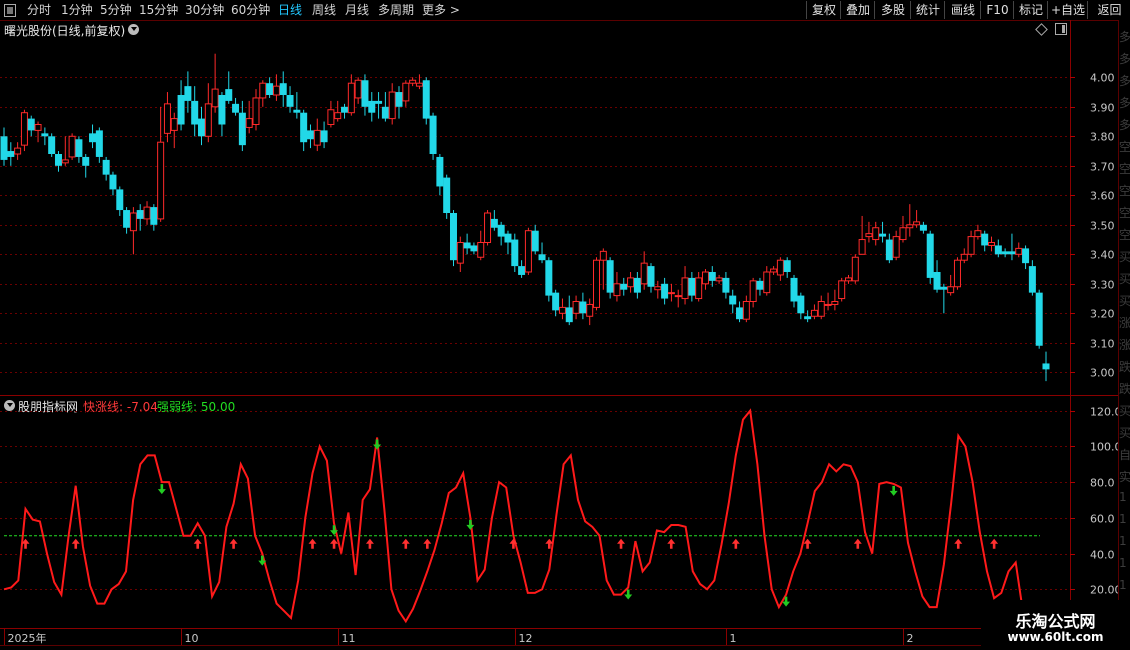 The width and height of the screenshot is (1130, 650). What do you see at coordinates (733, 638) in the screenshot?
I see `date-label: 1` at bounding box center [733, 638].